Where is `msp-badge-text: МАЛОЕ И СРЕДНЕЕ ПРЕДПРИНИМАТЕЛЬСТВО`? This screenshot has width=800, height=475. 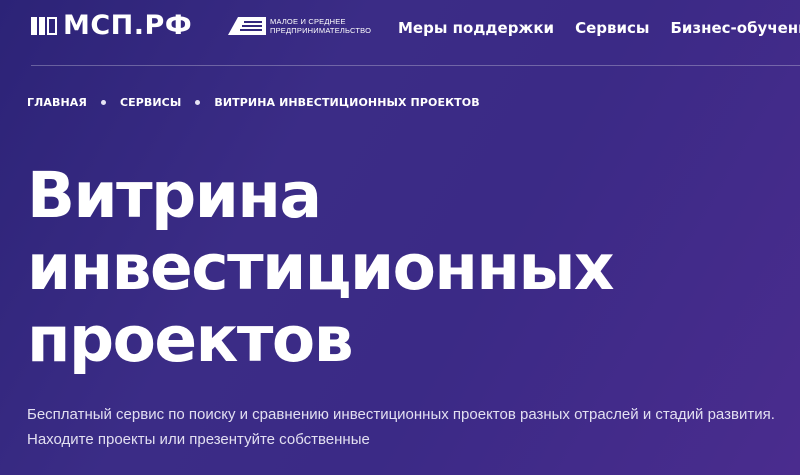
msp-badge-text: МАЛОЕ И СРЕДНЕЕ ПРЕДПРИНИМАТЕЛЬСТВО is located at coordinates (321, 26).